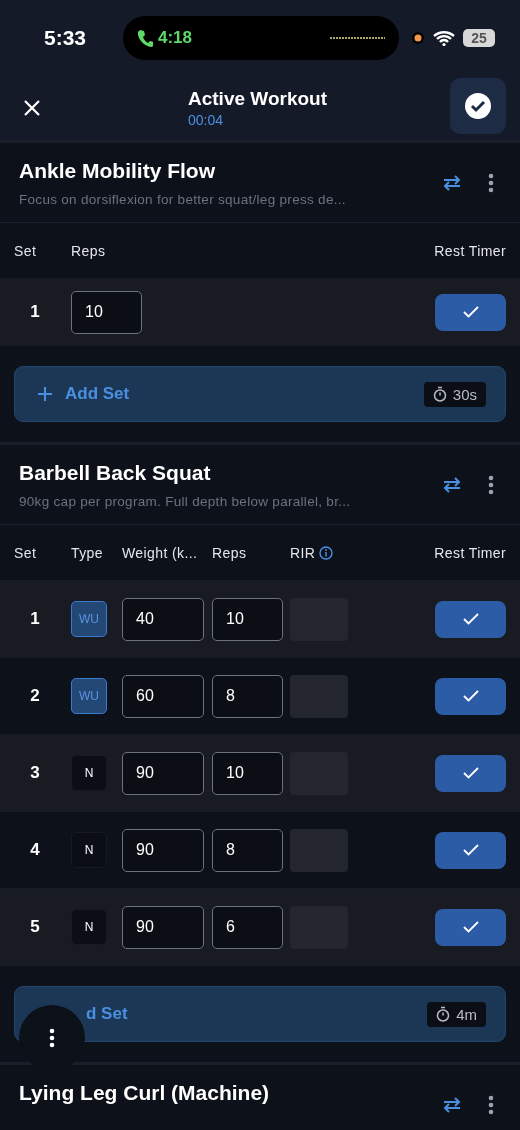 The image size is (520, 1130). What do you see at coordinates (260, 394) in the screenshot?
I see `add-set-button: Add Set 30s` at bounding box center [260, 394].